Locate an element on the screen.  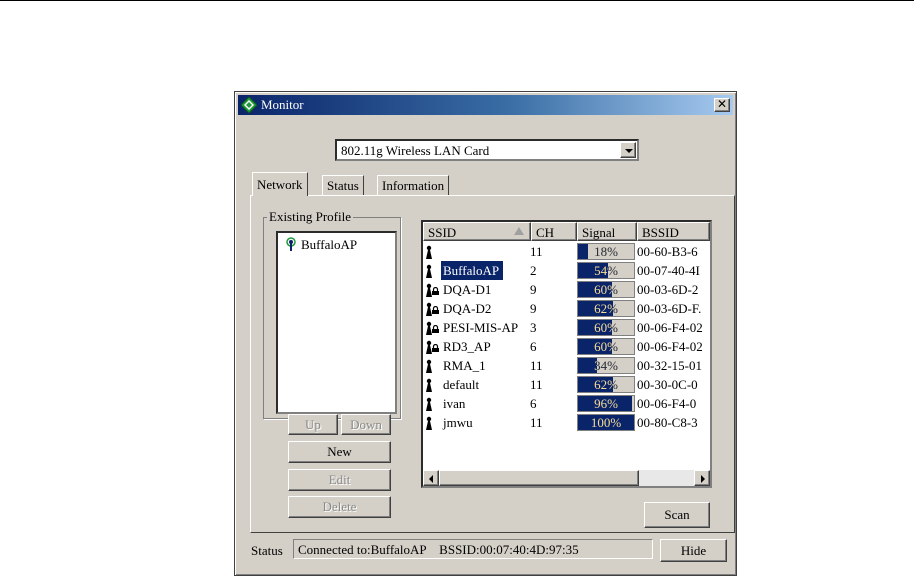
scan-button: Scan is located at coordinates (677, 515).